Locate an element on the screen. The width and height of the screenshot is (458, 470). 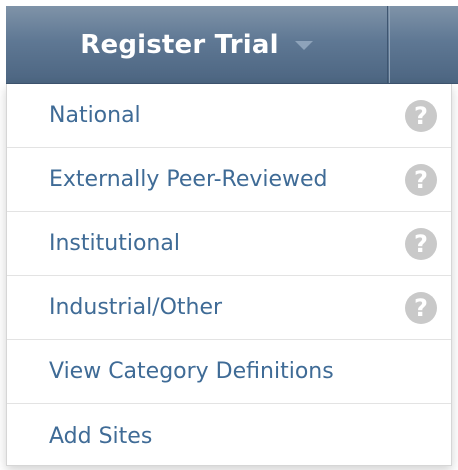
menu-item-label: Add Sites is located at coordinates (101, 436).